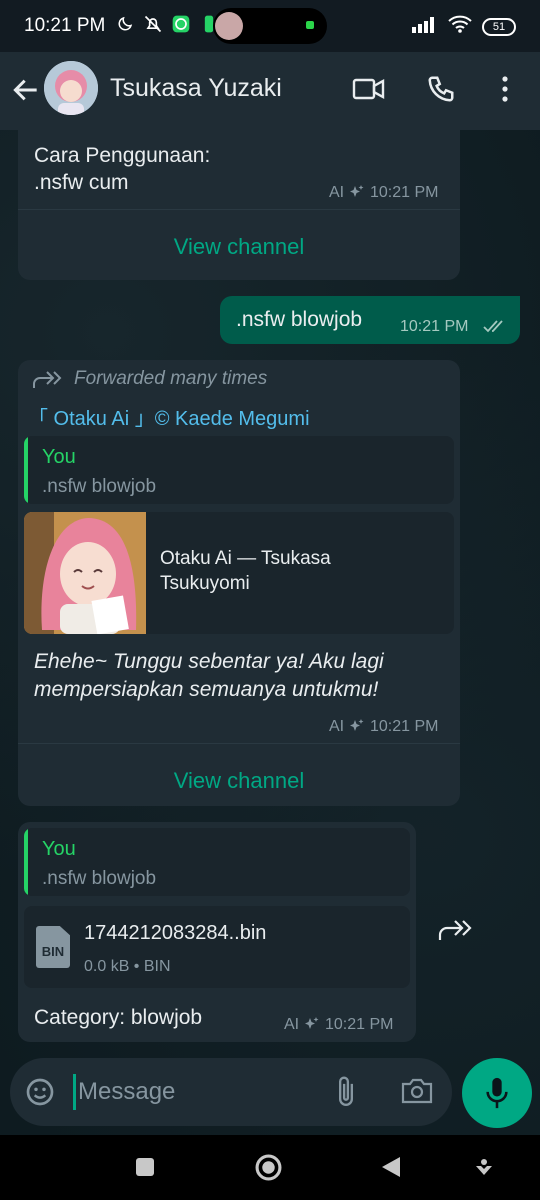 The height and width of the screenshot is (1200, 540). Describe the element at coordinates (26, 90) in the screenshot. I see `back-arrow-icon` at that location.